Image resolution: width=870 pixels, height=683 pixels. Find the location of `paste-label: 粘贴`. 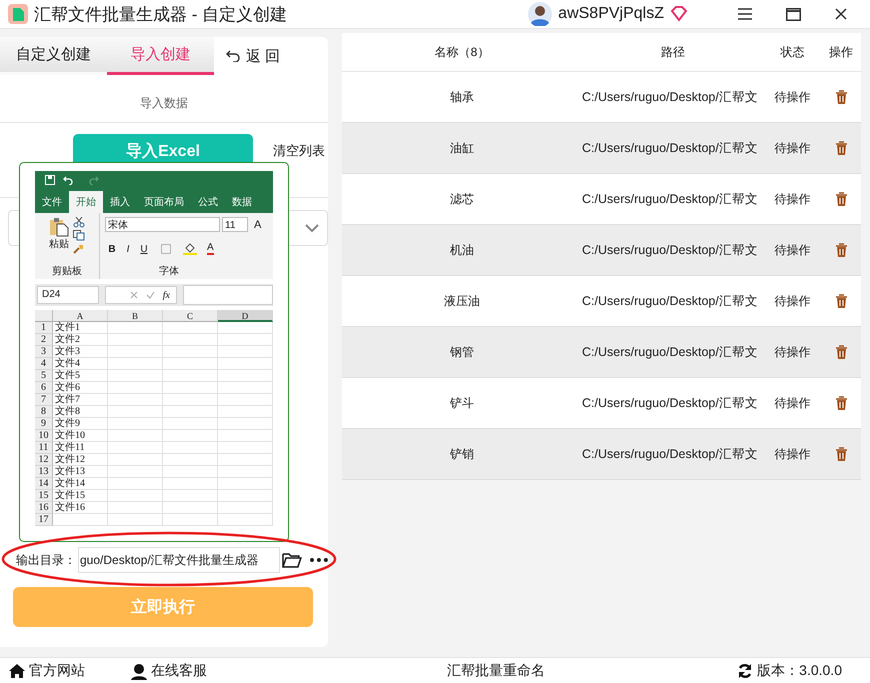

paste-label: 粘贴 is located at coordinates (59, 244).